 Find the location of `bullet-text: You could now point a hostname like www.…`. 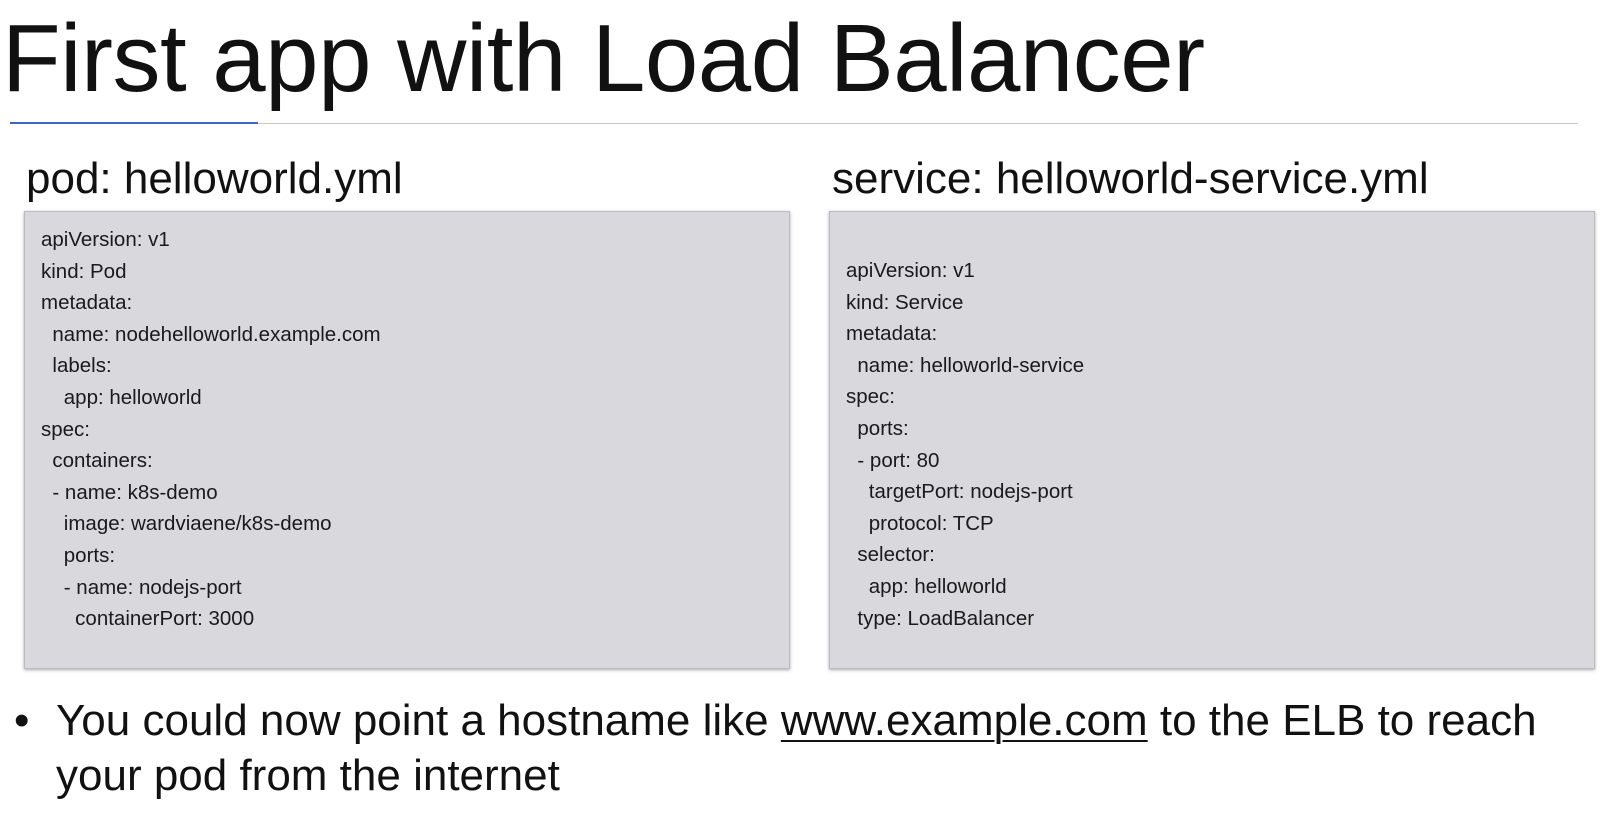

bullet-text: You could now point a hostname like www.… is located at coordinates (806, 748).